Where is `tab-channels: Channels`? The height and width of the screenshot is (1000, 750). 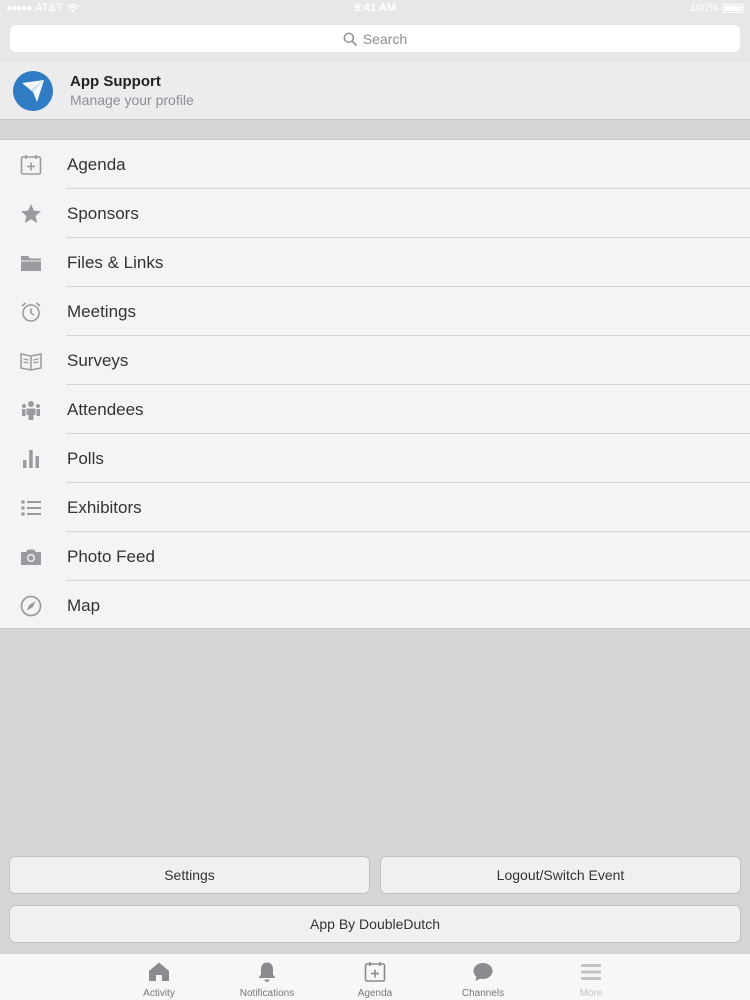
tab-channels: Channels is located at coordinates (483, 977).